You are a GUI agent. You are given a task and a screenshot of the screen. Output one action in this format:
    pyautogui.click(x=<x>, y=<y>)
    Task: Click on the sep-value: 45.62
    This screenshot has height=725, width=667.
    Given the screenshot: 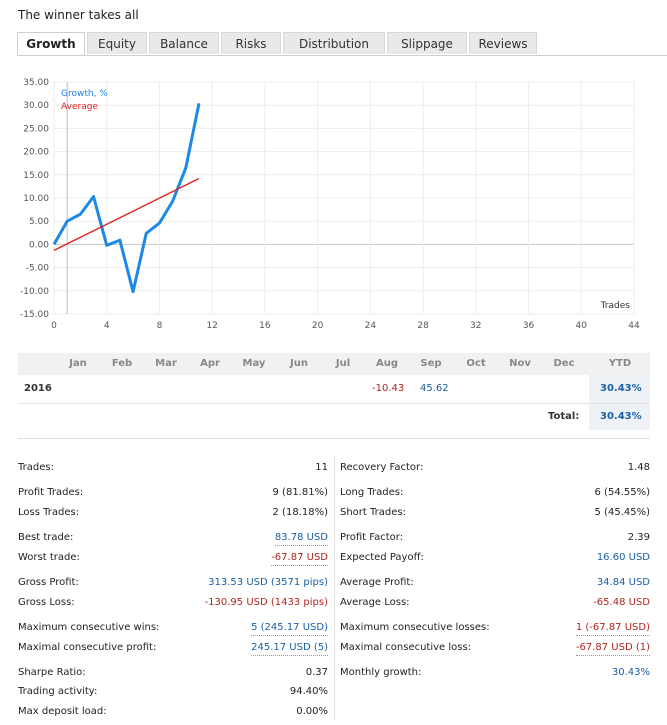 What is the action you would take?
    pyautogui.click(x=434, y=389)
    